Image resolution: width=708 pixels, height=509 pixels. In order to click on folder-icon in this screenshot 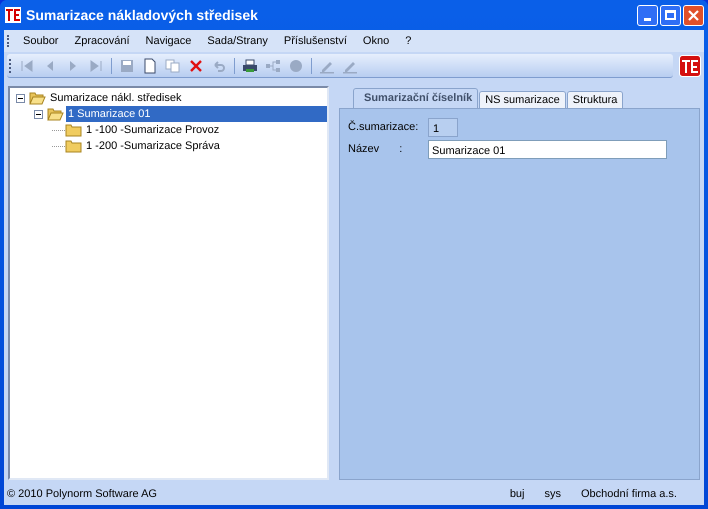, I will do `click(73, 146)`.